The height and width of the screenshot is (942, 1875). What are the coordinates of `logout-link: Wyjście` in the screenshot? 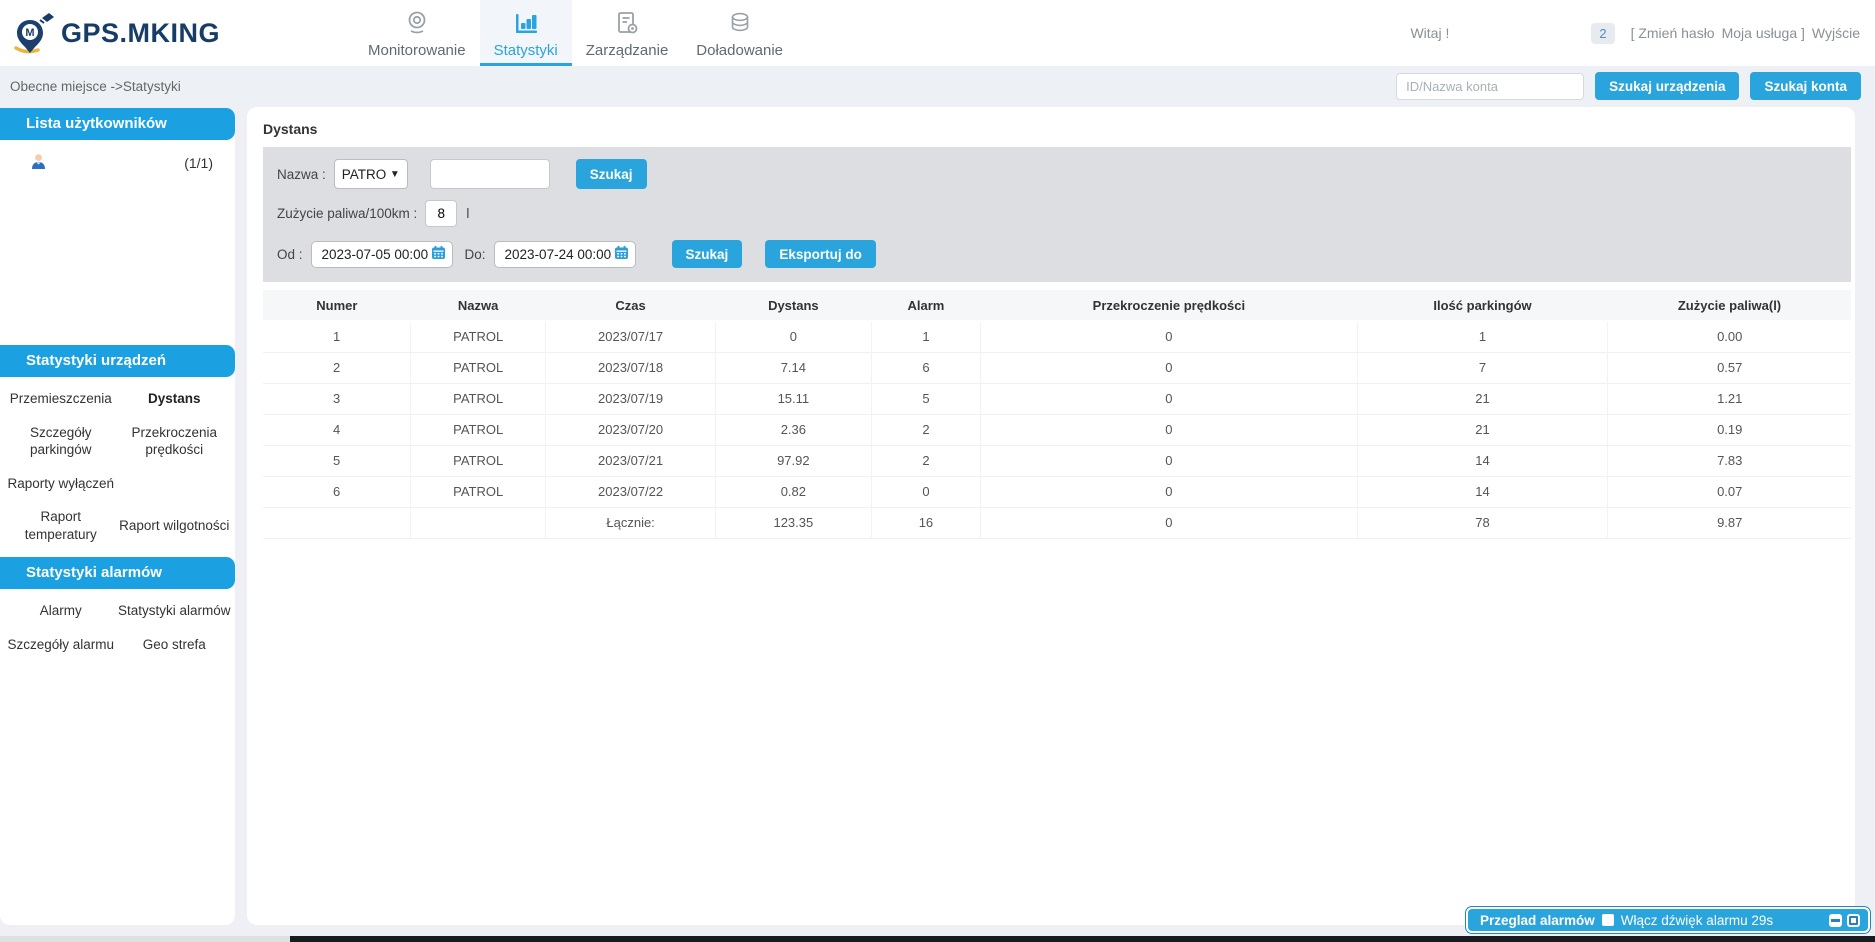 It's located at (1836, 33).